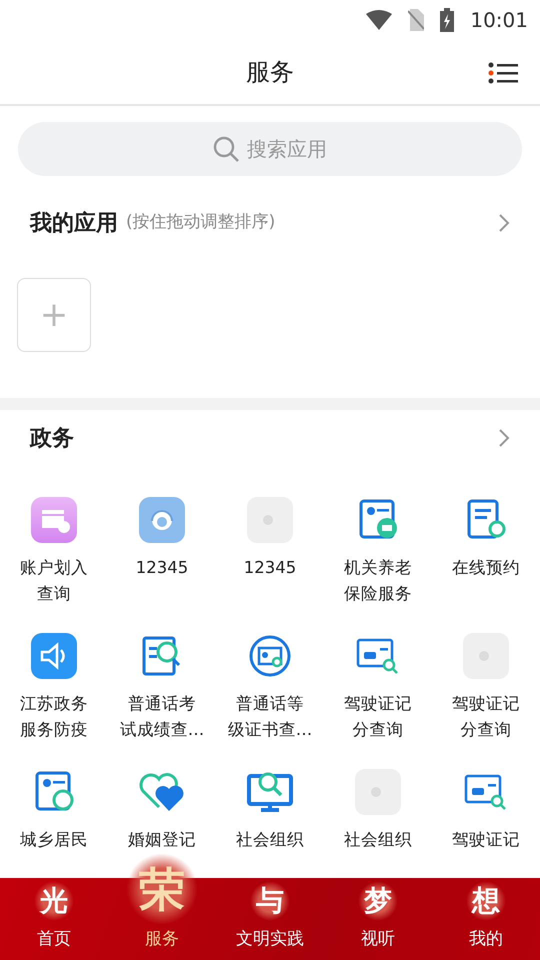 The width and height of the screenshot is (540, 960). What do you see at coordinates (52, 438) in the screenshot?
I see `section-title: 政务` at bounding box center [52, 438].